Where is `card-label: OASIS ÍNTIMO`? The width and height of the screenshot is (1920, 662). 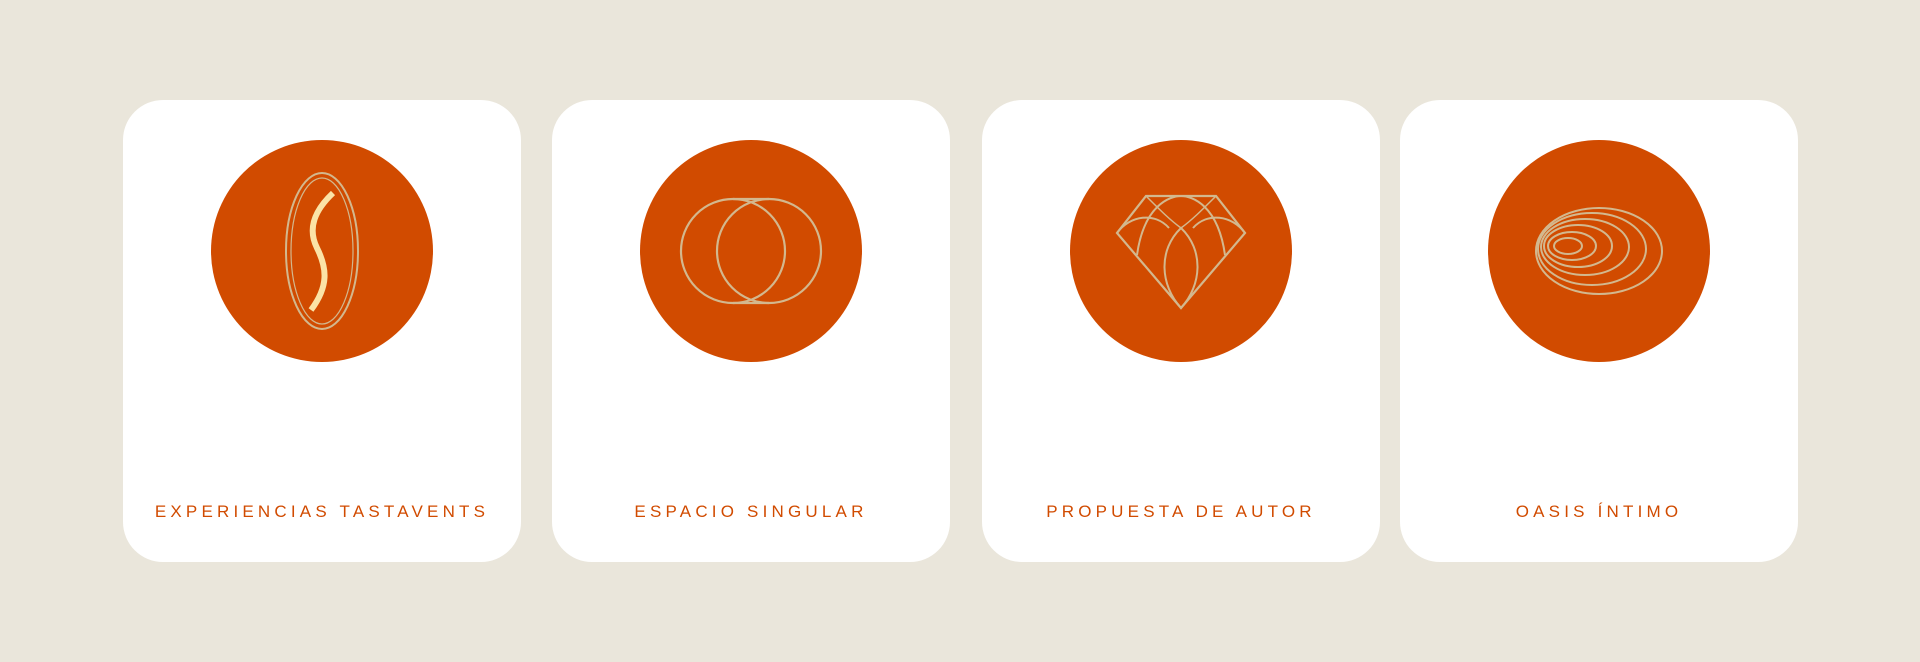
card-label: OASIS ÍNTIMO is located at coordinates (1599, 511).